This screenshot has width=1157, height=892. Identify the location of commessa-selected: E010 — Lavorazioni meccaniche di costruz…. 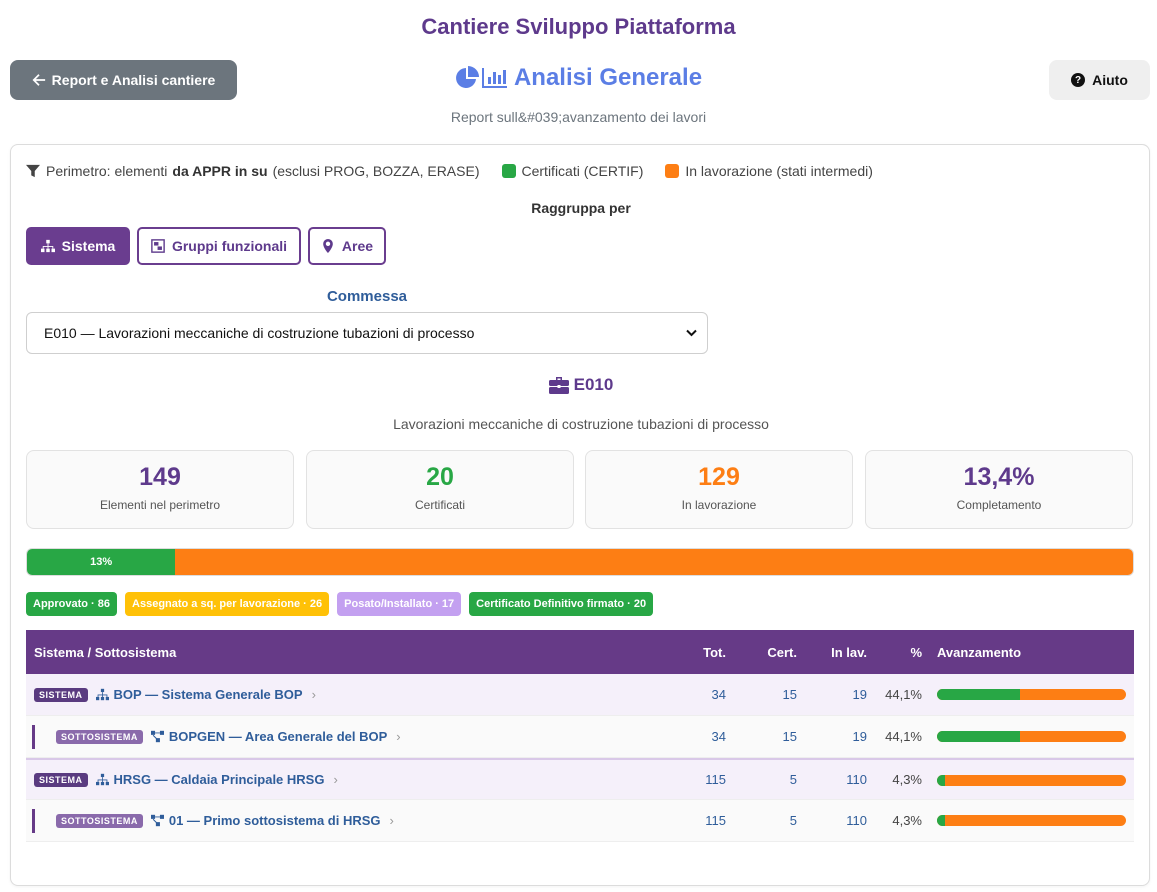
(259, 333).